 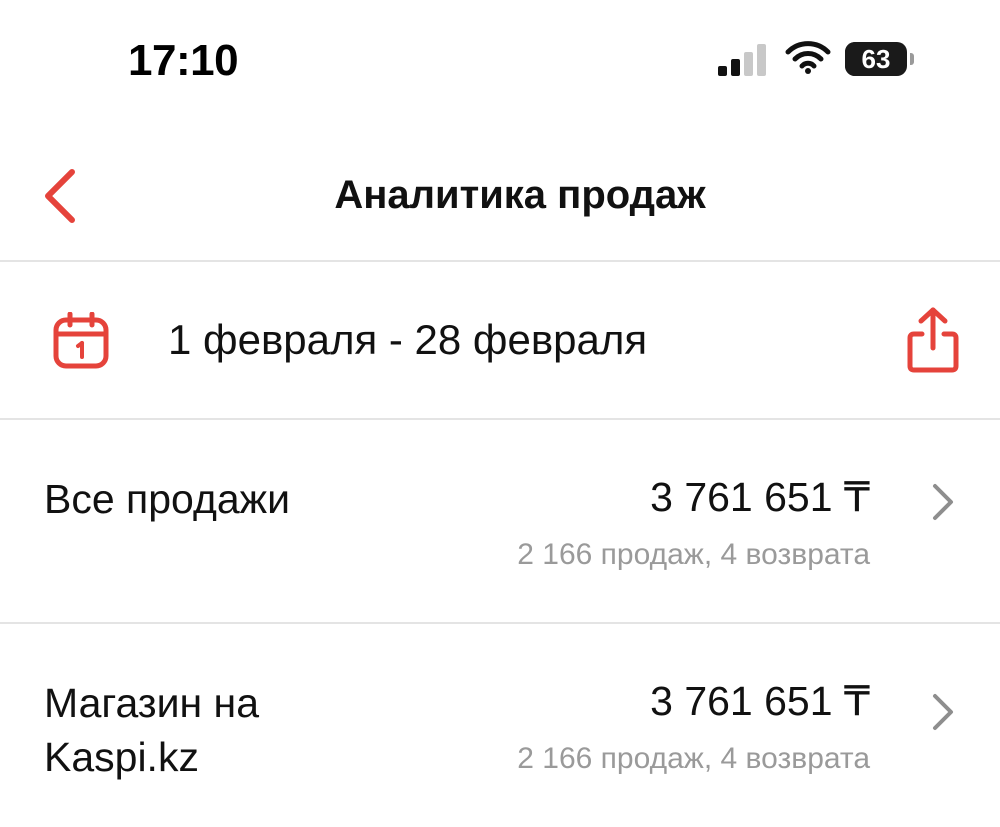 What do you see at coordinates (933, 340) in the screenshot?
I see `share-icon` at bounding box center [933, 340].